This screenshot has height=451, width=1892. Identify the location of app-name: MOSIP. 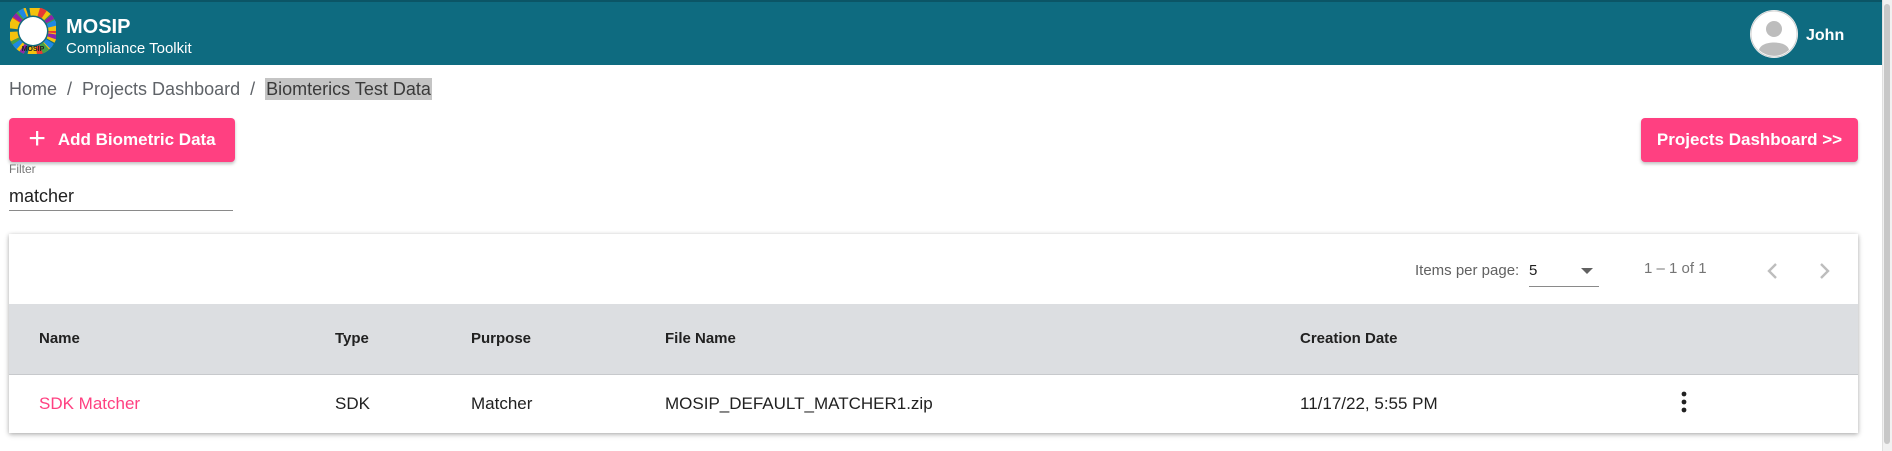
(98, 27).